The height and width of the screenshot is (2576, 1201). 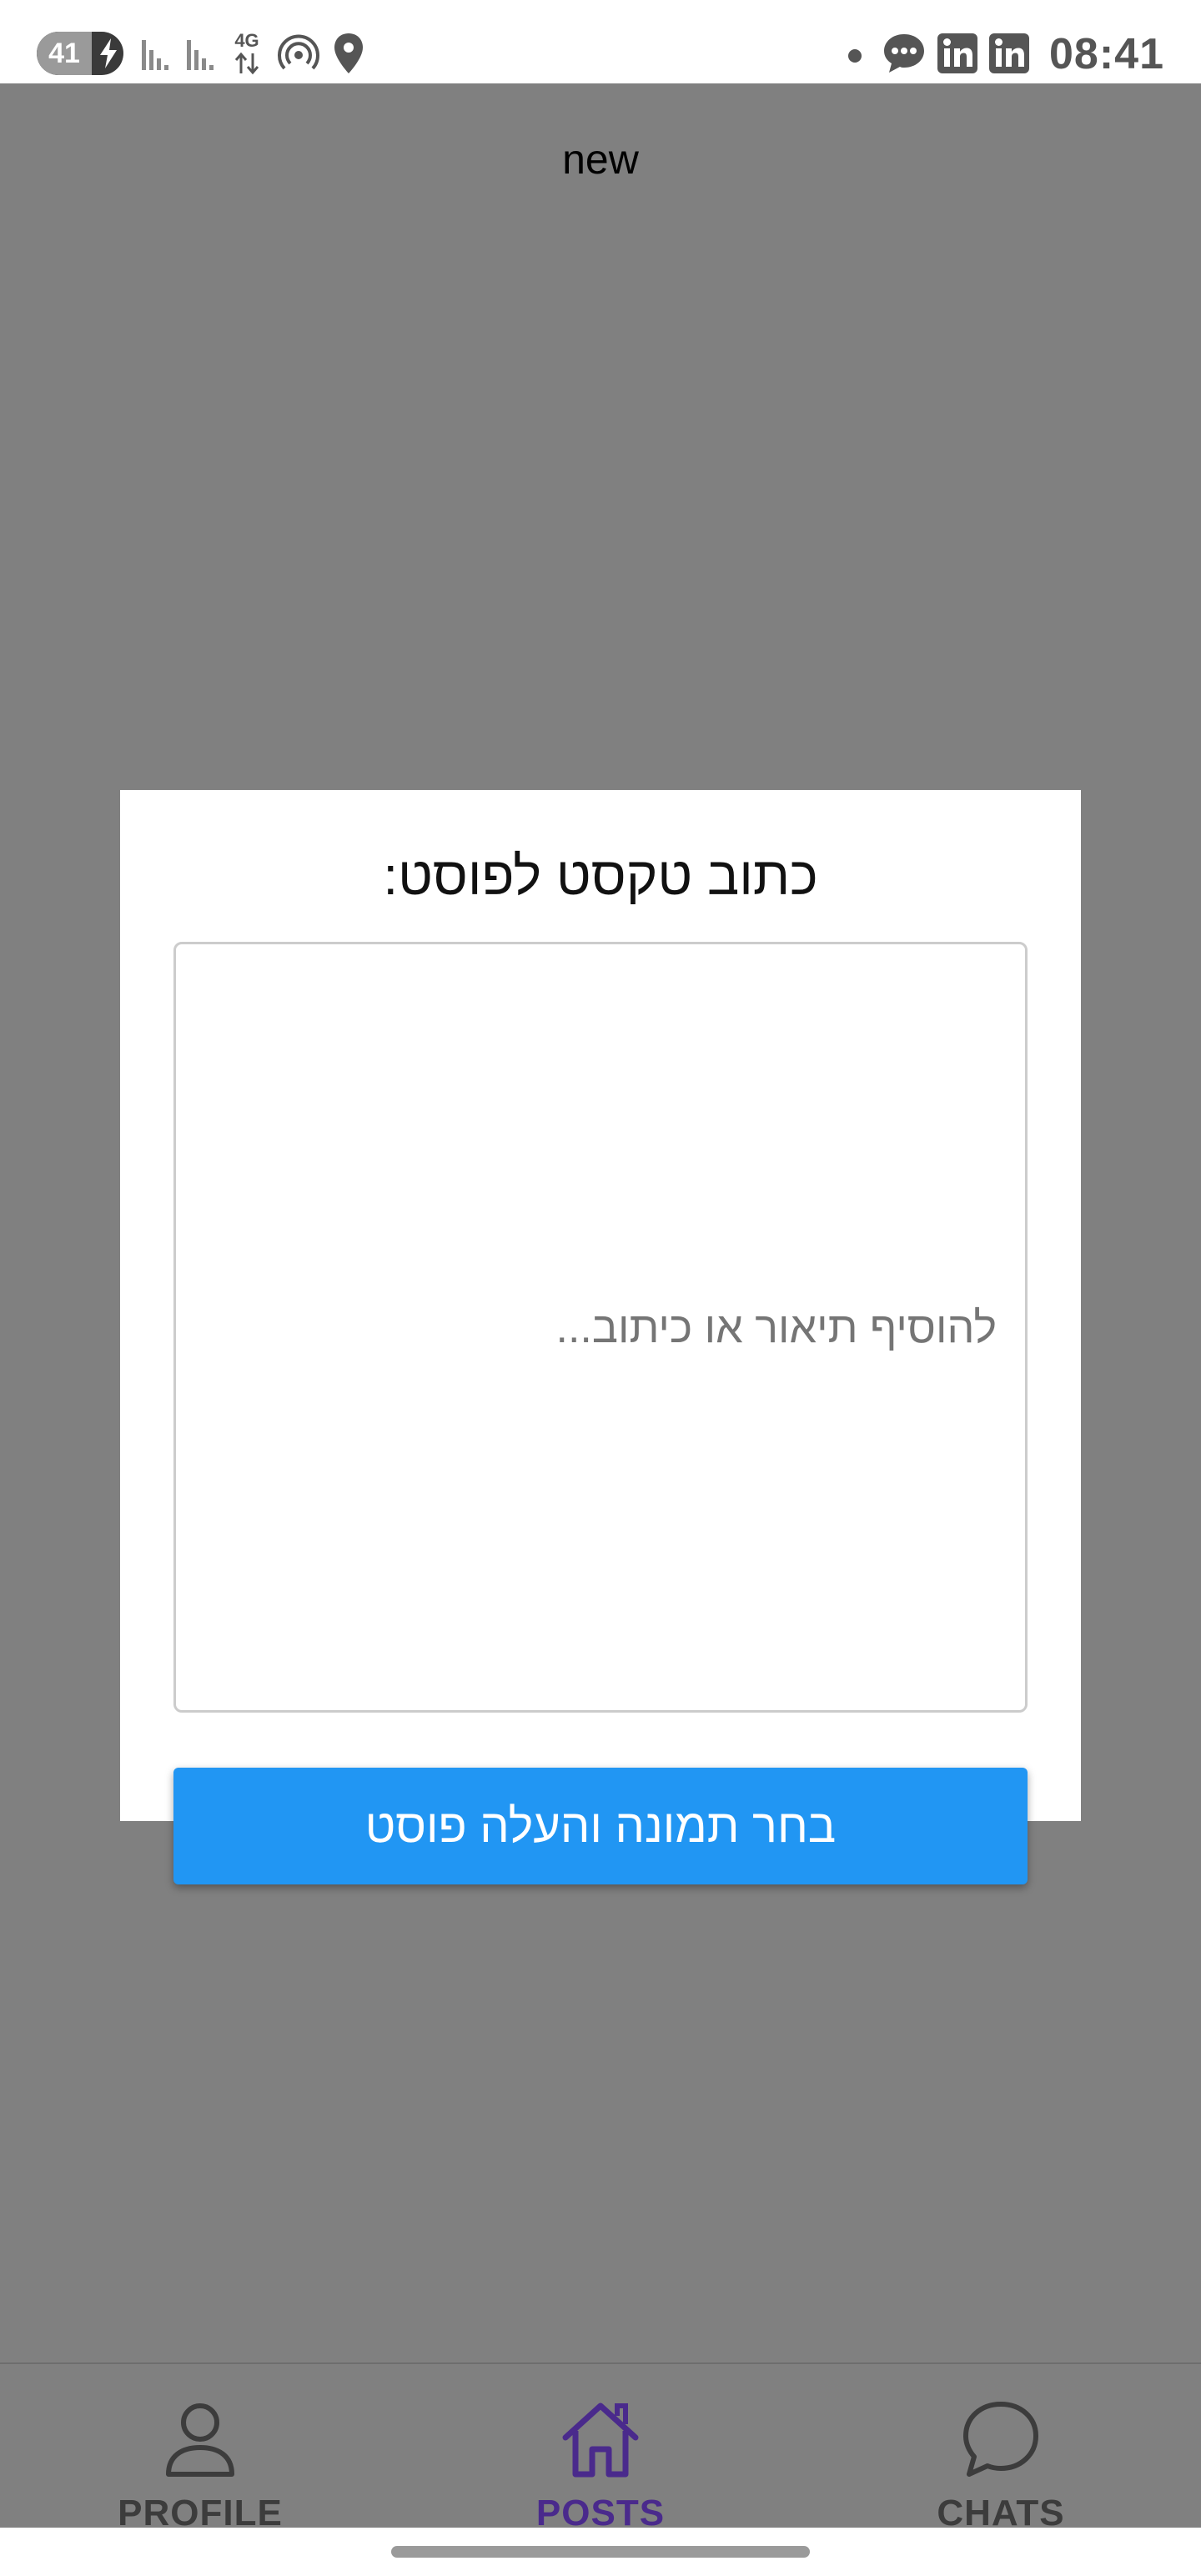 What do you see at coordinates (601, 1826) in the screenshot?
I see `choose-image-and-upload-button: בחר תמונה והעלה פוסט` at bounding box center [601, 1826].